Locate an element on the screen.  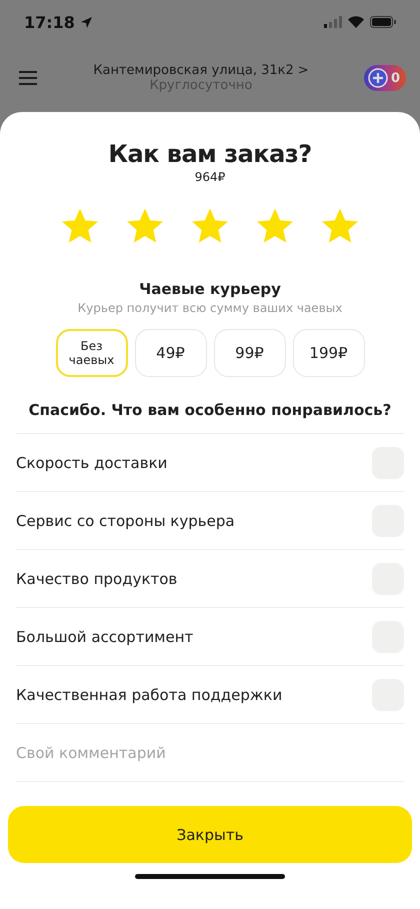
chevron-text: > is located at coordinates (303, 70).